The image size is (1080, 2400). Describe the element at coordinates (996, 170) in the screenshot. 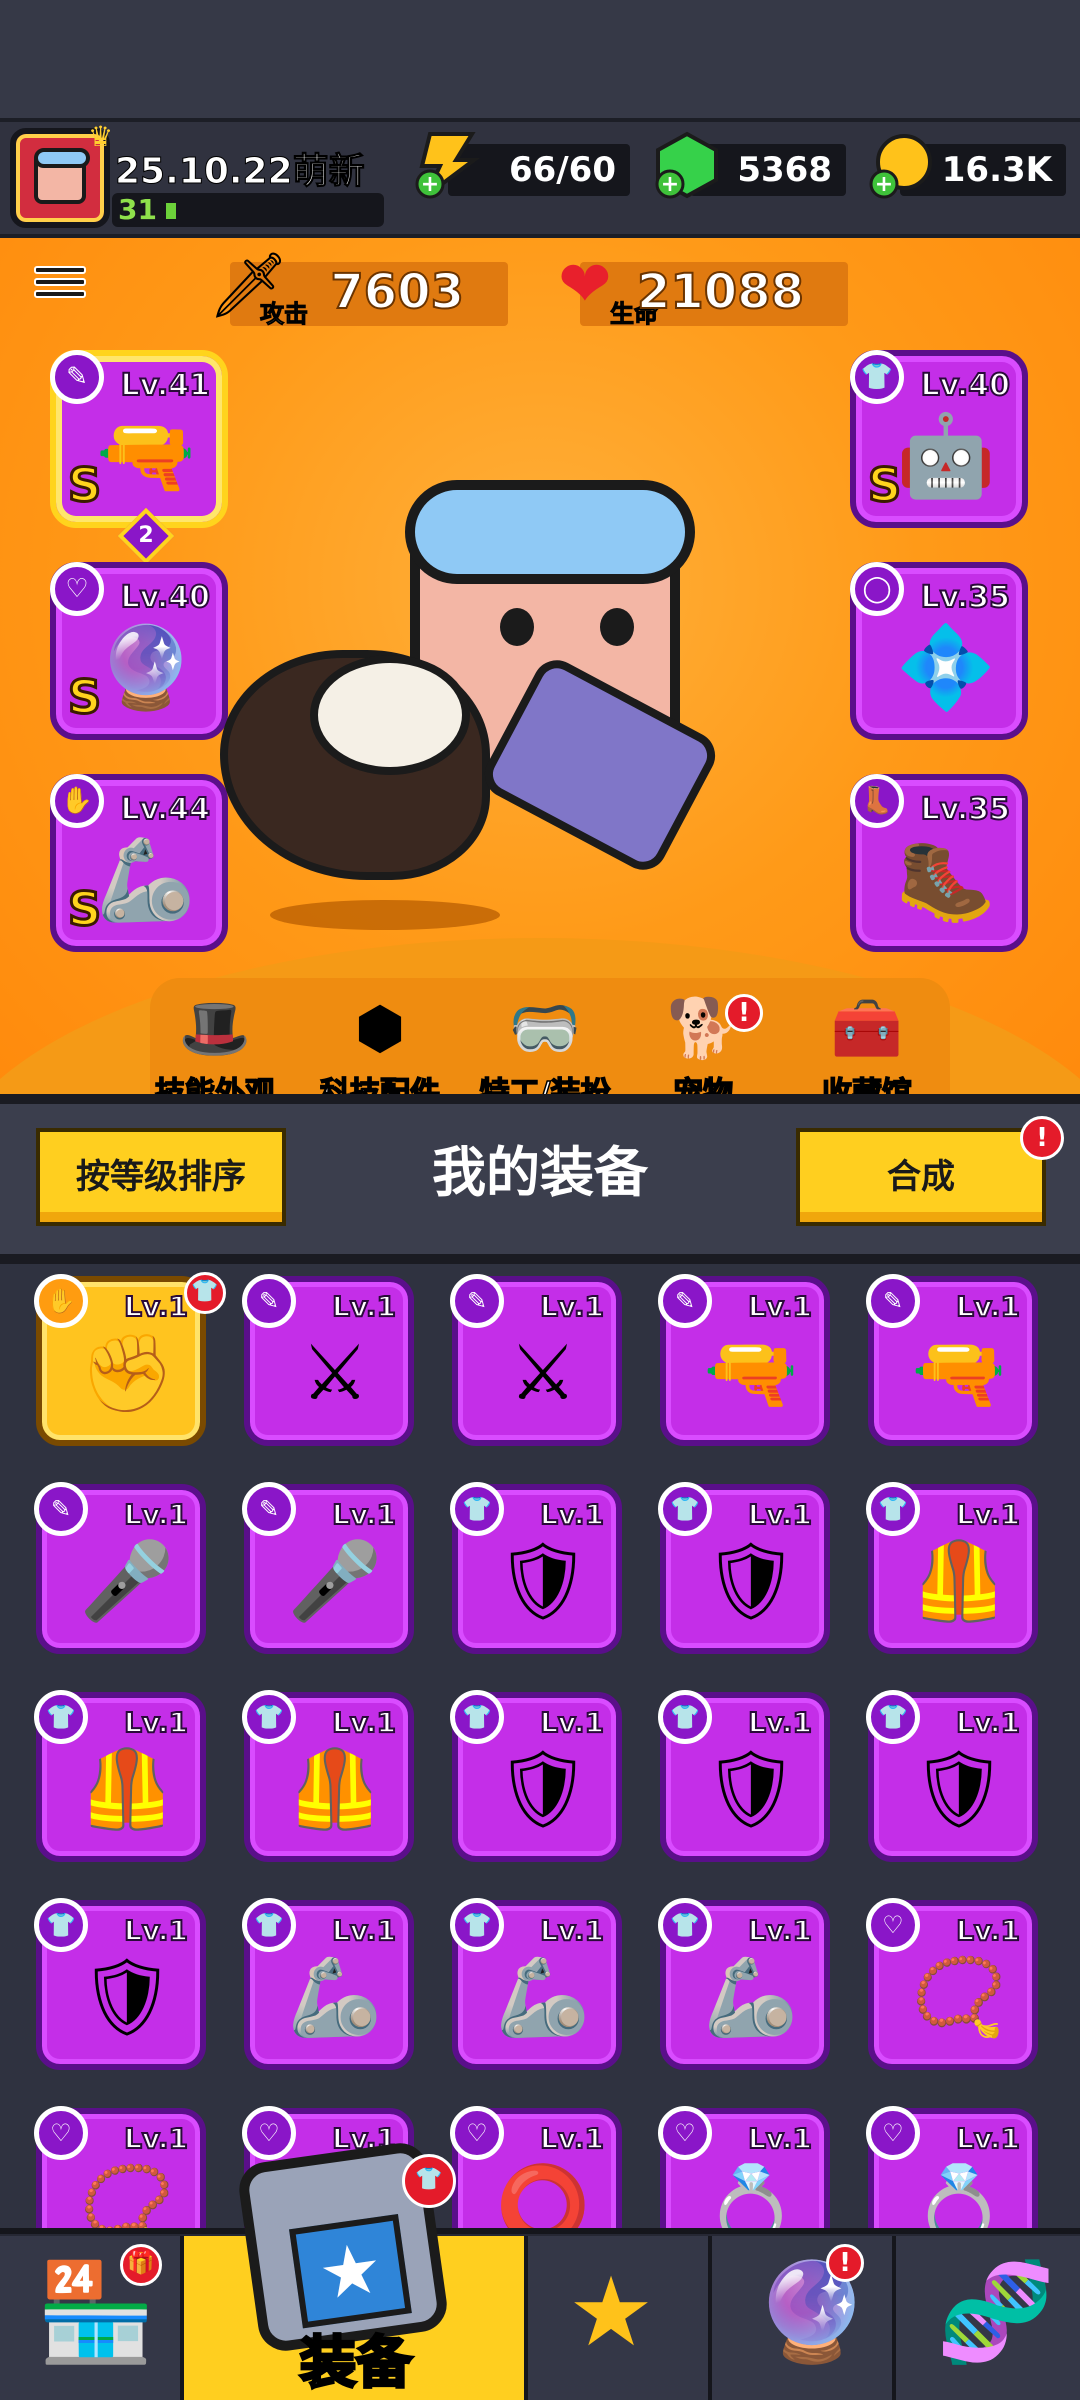

I see `coin-value: 16.3K` at that location.